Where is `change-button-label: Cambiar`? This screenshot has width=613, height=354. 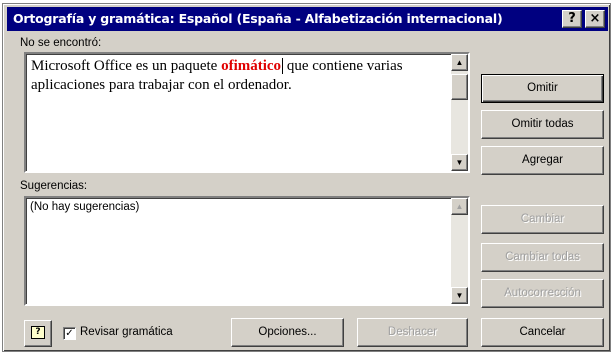
change-button-label: Cambiar is located at coordinates (542, 219).